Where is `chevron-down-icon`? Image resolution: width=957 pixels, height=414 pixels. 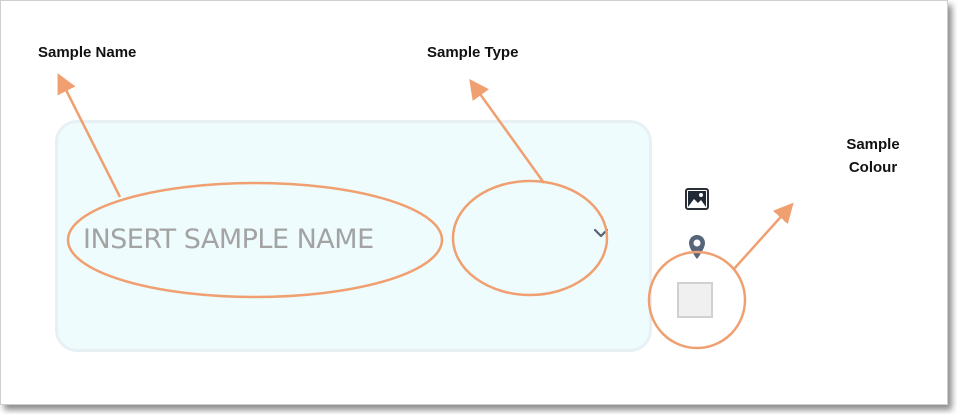 chevron-down-icon is located at coordinates (601, 233).